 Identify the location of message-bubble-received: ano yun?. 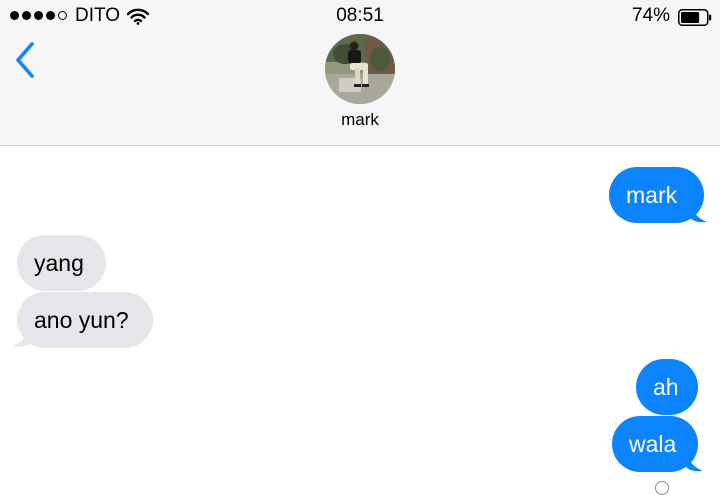
(85, 320).